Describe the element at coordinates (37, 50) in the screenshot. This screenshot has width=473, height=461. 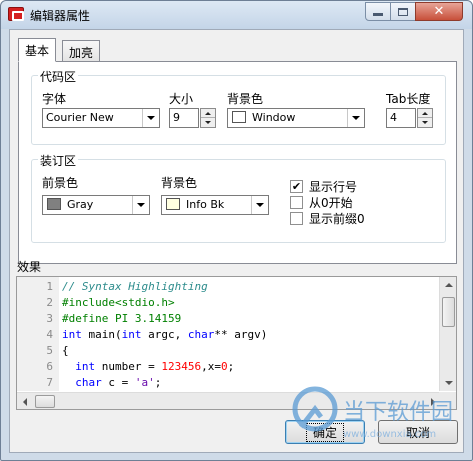
I see `tab-basic: 基本` at that location.